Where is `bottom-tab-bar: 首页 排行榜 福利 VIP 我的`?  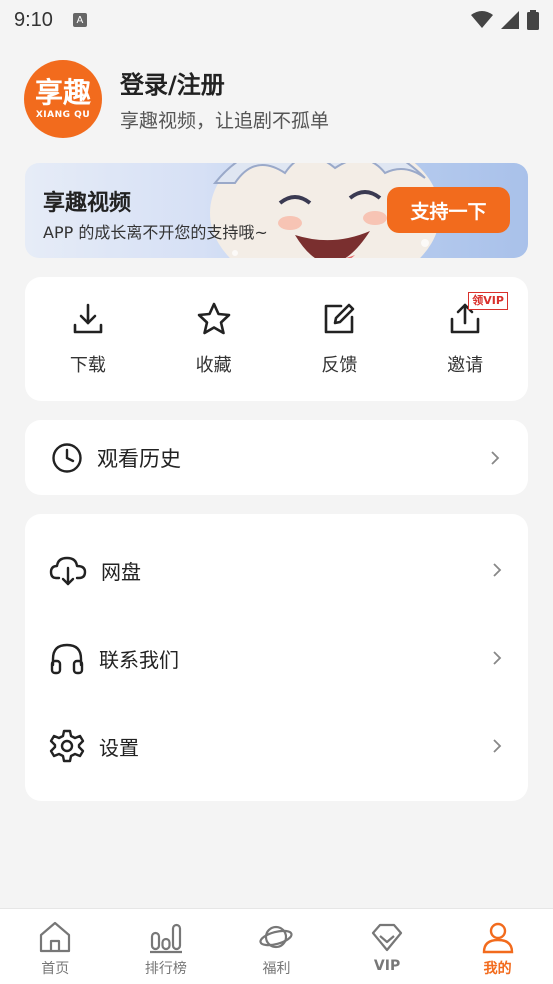 bottom-tab-bar: 首页 排行榜 福利 VIP 我的 is located at coordinates (276, 946).